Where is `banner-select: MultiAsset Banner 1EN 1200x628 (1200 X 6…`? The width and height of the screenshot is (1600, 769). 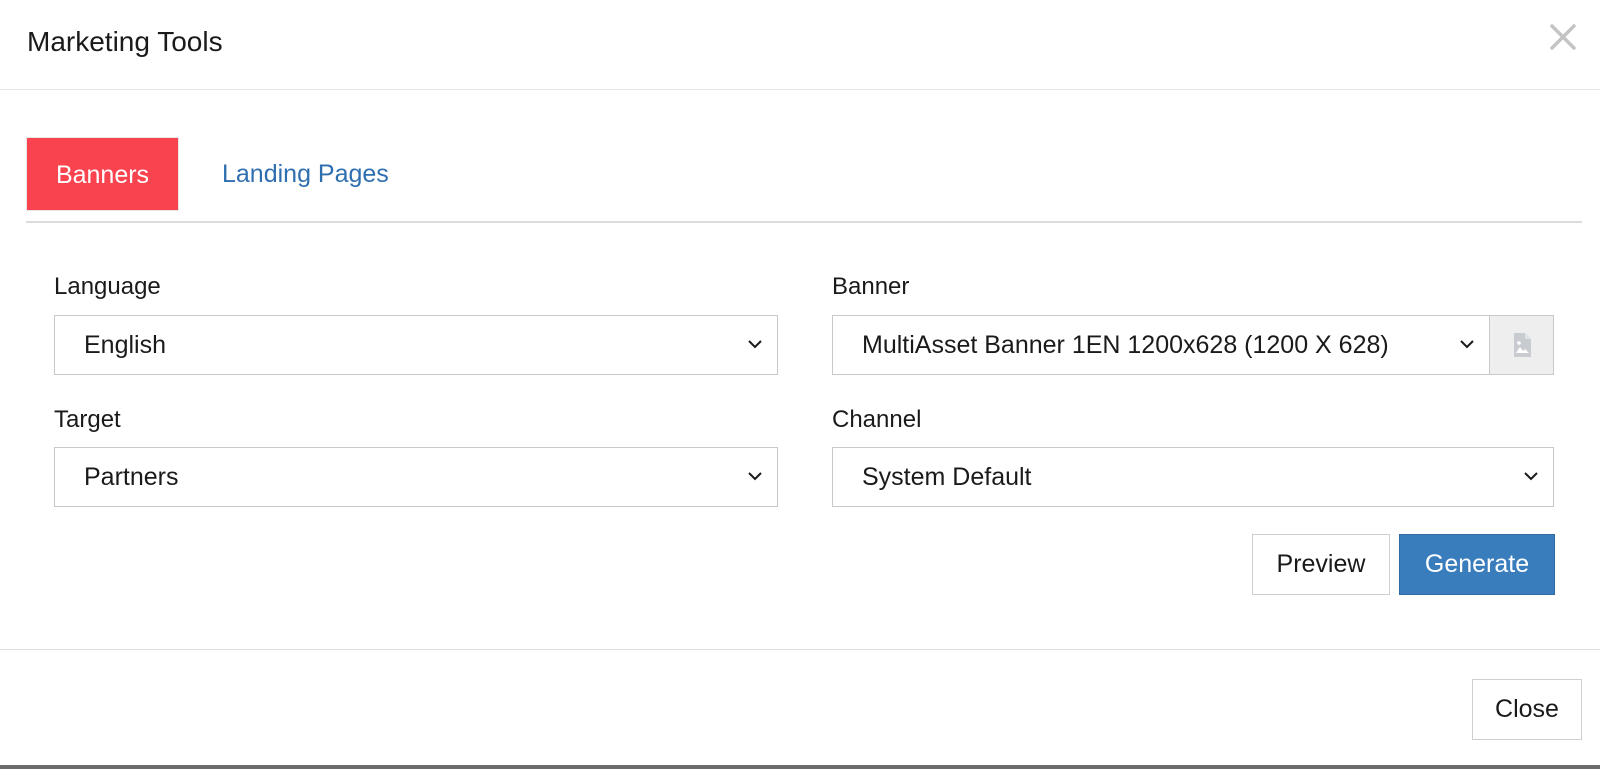 banner-select: MultiAsset Banner 1EN 1200x628 (1200 X 6… is located at coordinates (1161, 345).